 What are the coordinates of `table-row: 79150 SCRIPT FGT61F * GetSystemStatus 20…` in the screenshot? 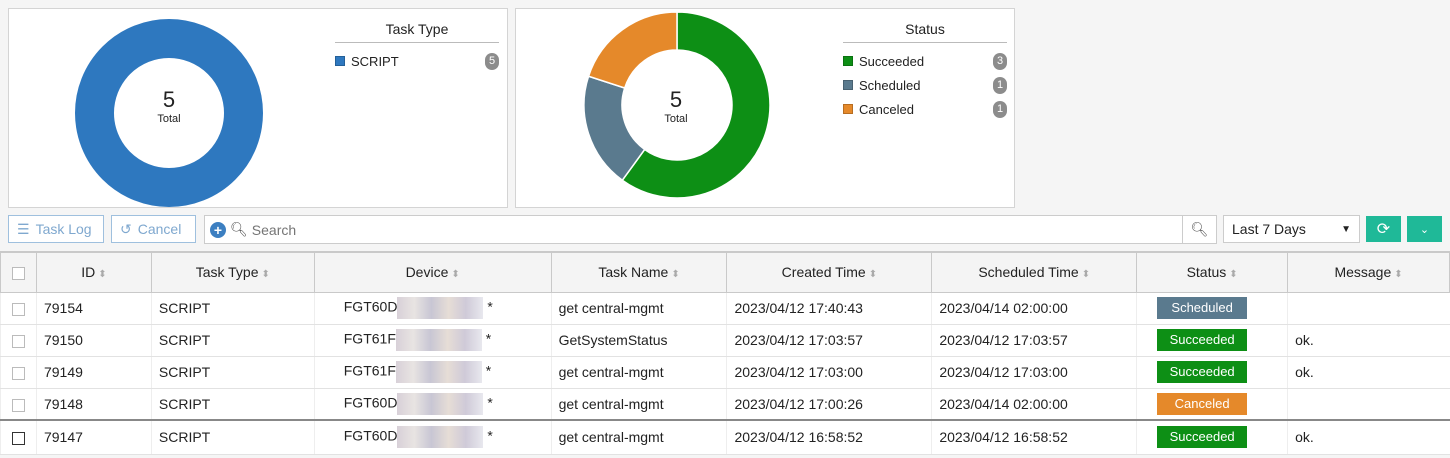 It's located at (725, 340).